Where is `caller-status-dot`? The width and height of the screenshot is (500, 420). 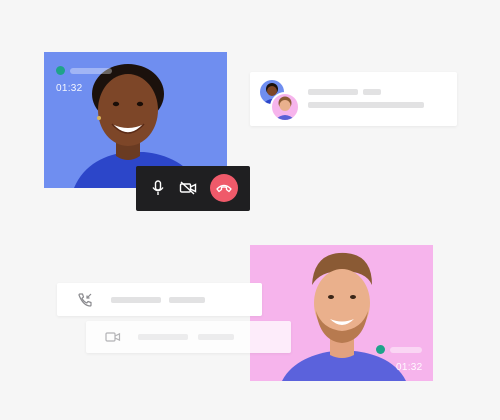 caller-status-dot is located at coordinates (60, 70).